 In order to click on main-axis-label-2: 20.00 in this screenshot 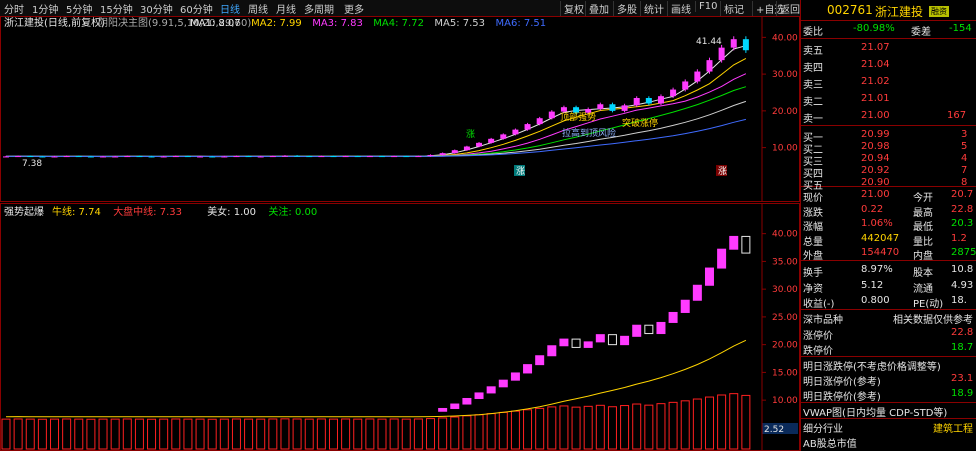, I will do `click(785, 112)`.